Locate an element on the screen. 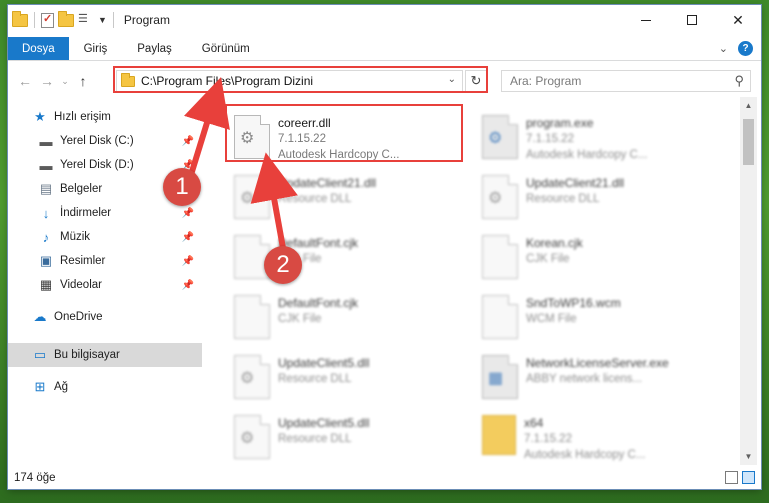 Image resolution: width=769 pixels, height=503 pixels. annotation-arrows is located at coordinates (241, 163).